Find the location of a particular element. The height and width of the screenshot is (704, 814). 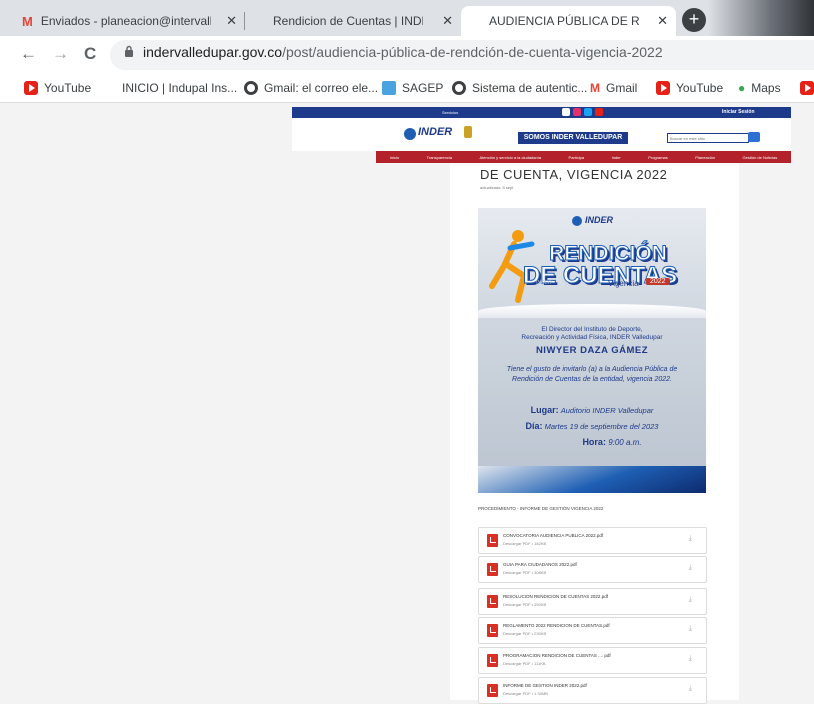

poster-time-label: Hora: is located at coordinates (594, 442).